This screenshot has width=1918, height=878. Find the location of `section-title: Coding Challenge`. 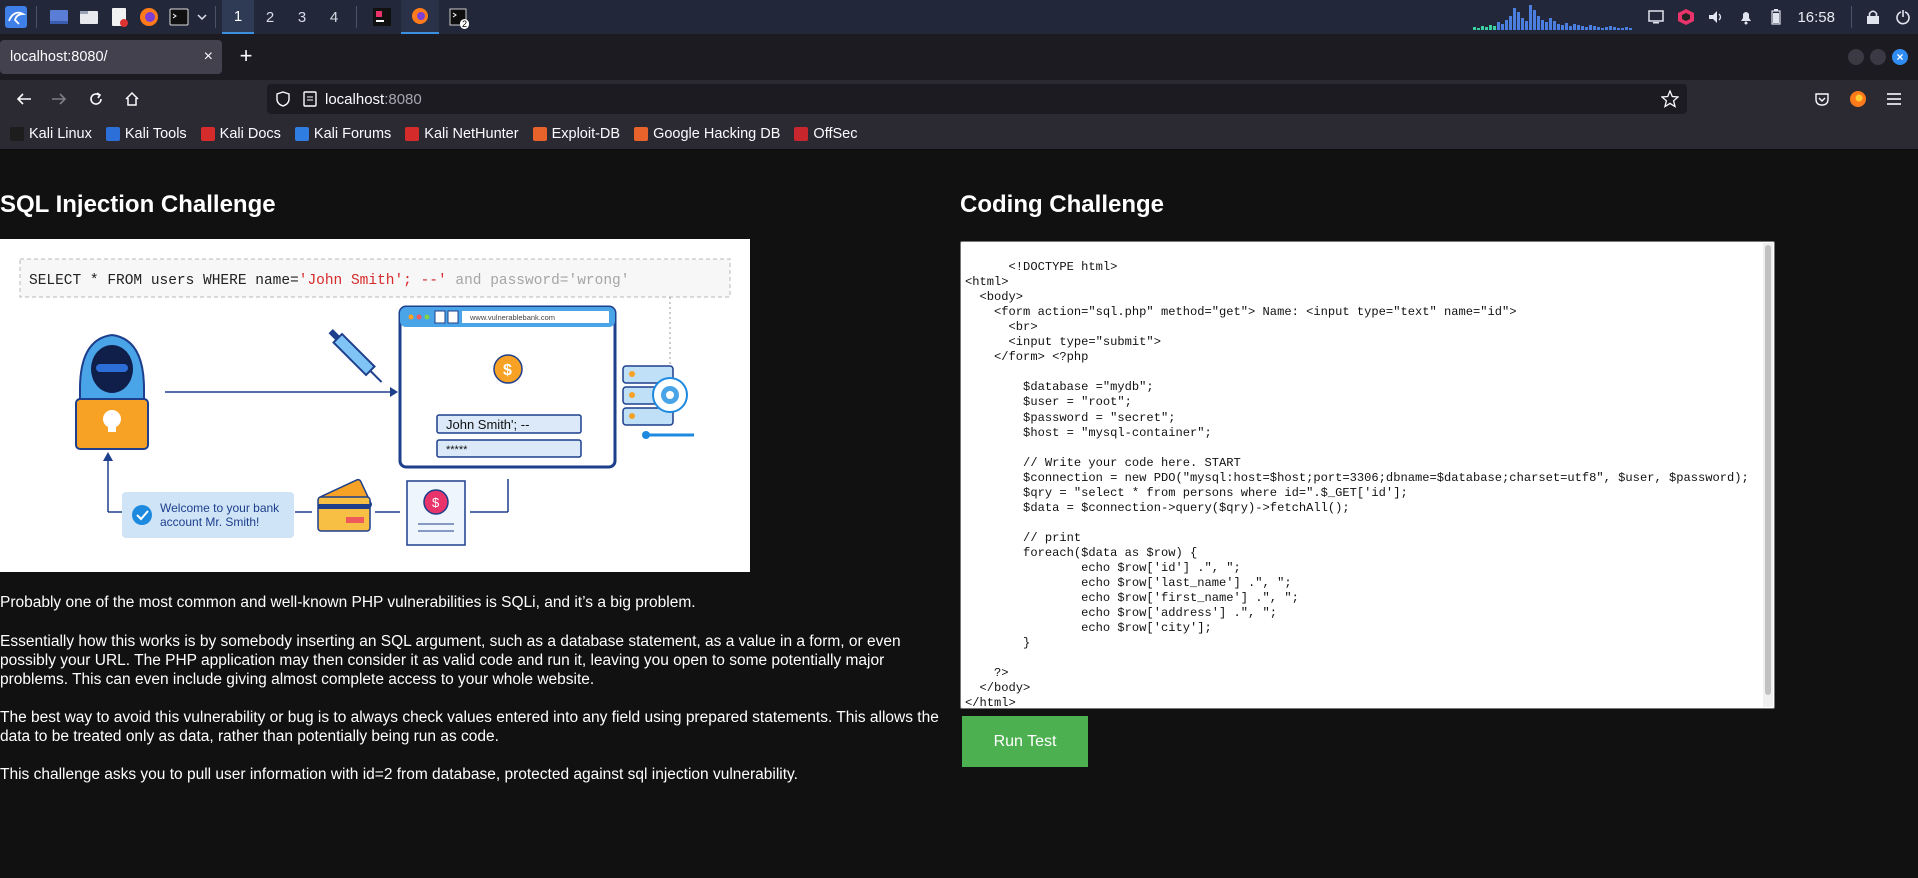

section-title: Coding Challenge is located at coordinates (1062, 204).